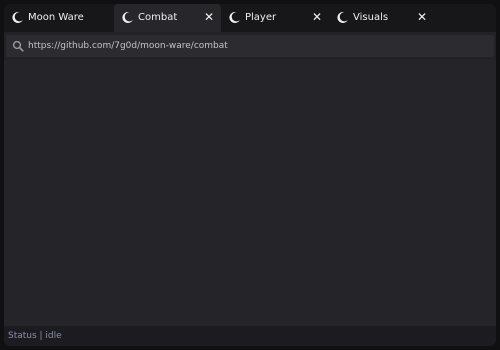 The width and height of the screenshot is (500, 350). What do you see at coordinates (35, 336) in the screenshot?
I see `status-text: Status | idle` at bounding box center [35, 336].